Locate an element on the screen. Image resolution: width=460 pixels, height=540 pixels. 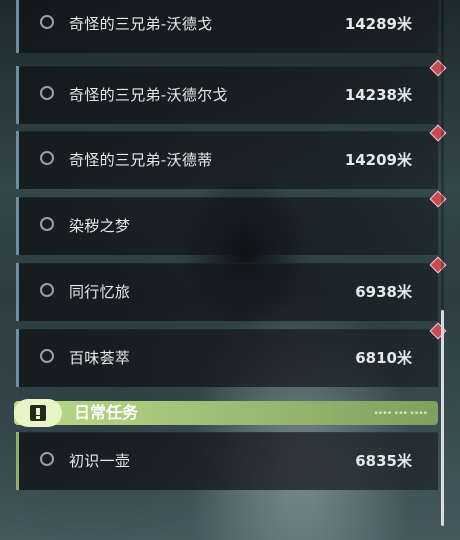
quest-row: 奇怪的三兄弟-沃德蒂 14209米 is located at coordinates (231, 156).